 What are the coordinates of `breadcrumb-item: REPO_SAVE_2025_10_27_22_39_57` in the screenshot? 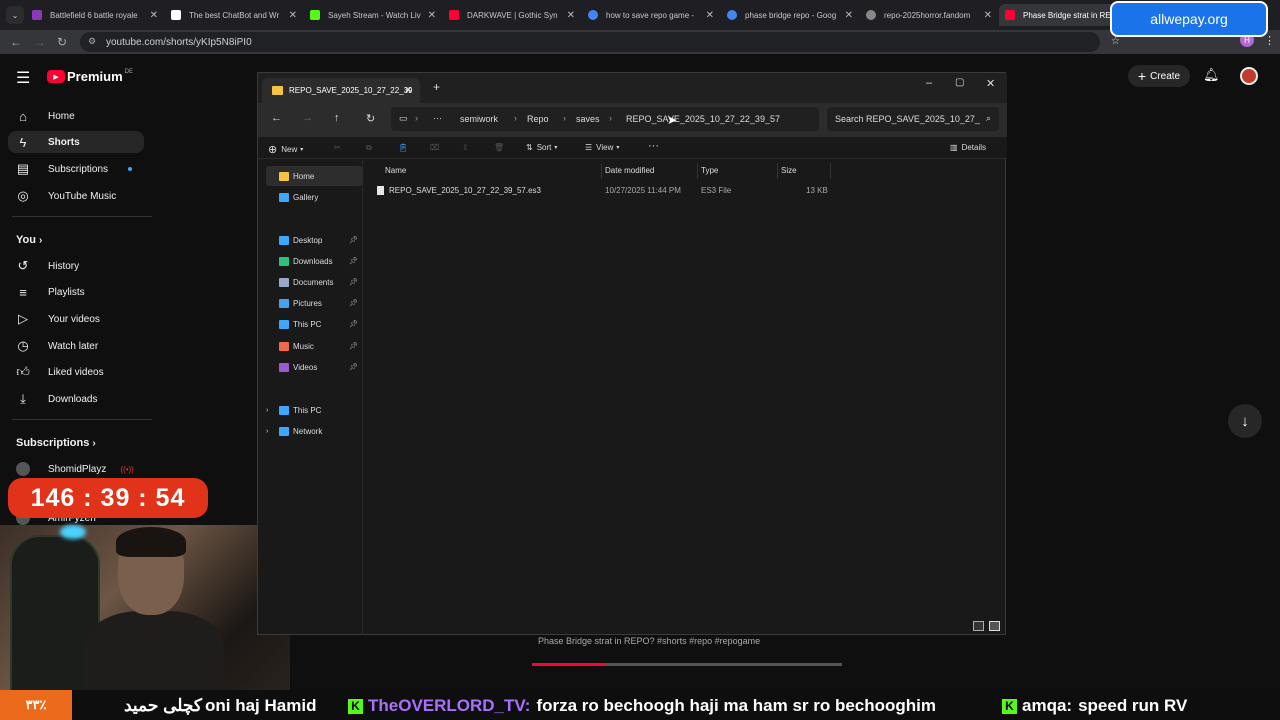 It's located at (703, 119).